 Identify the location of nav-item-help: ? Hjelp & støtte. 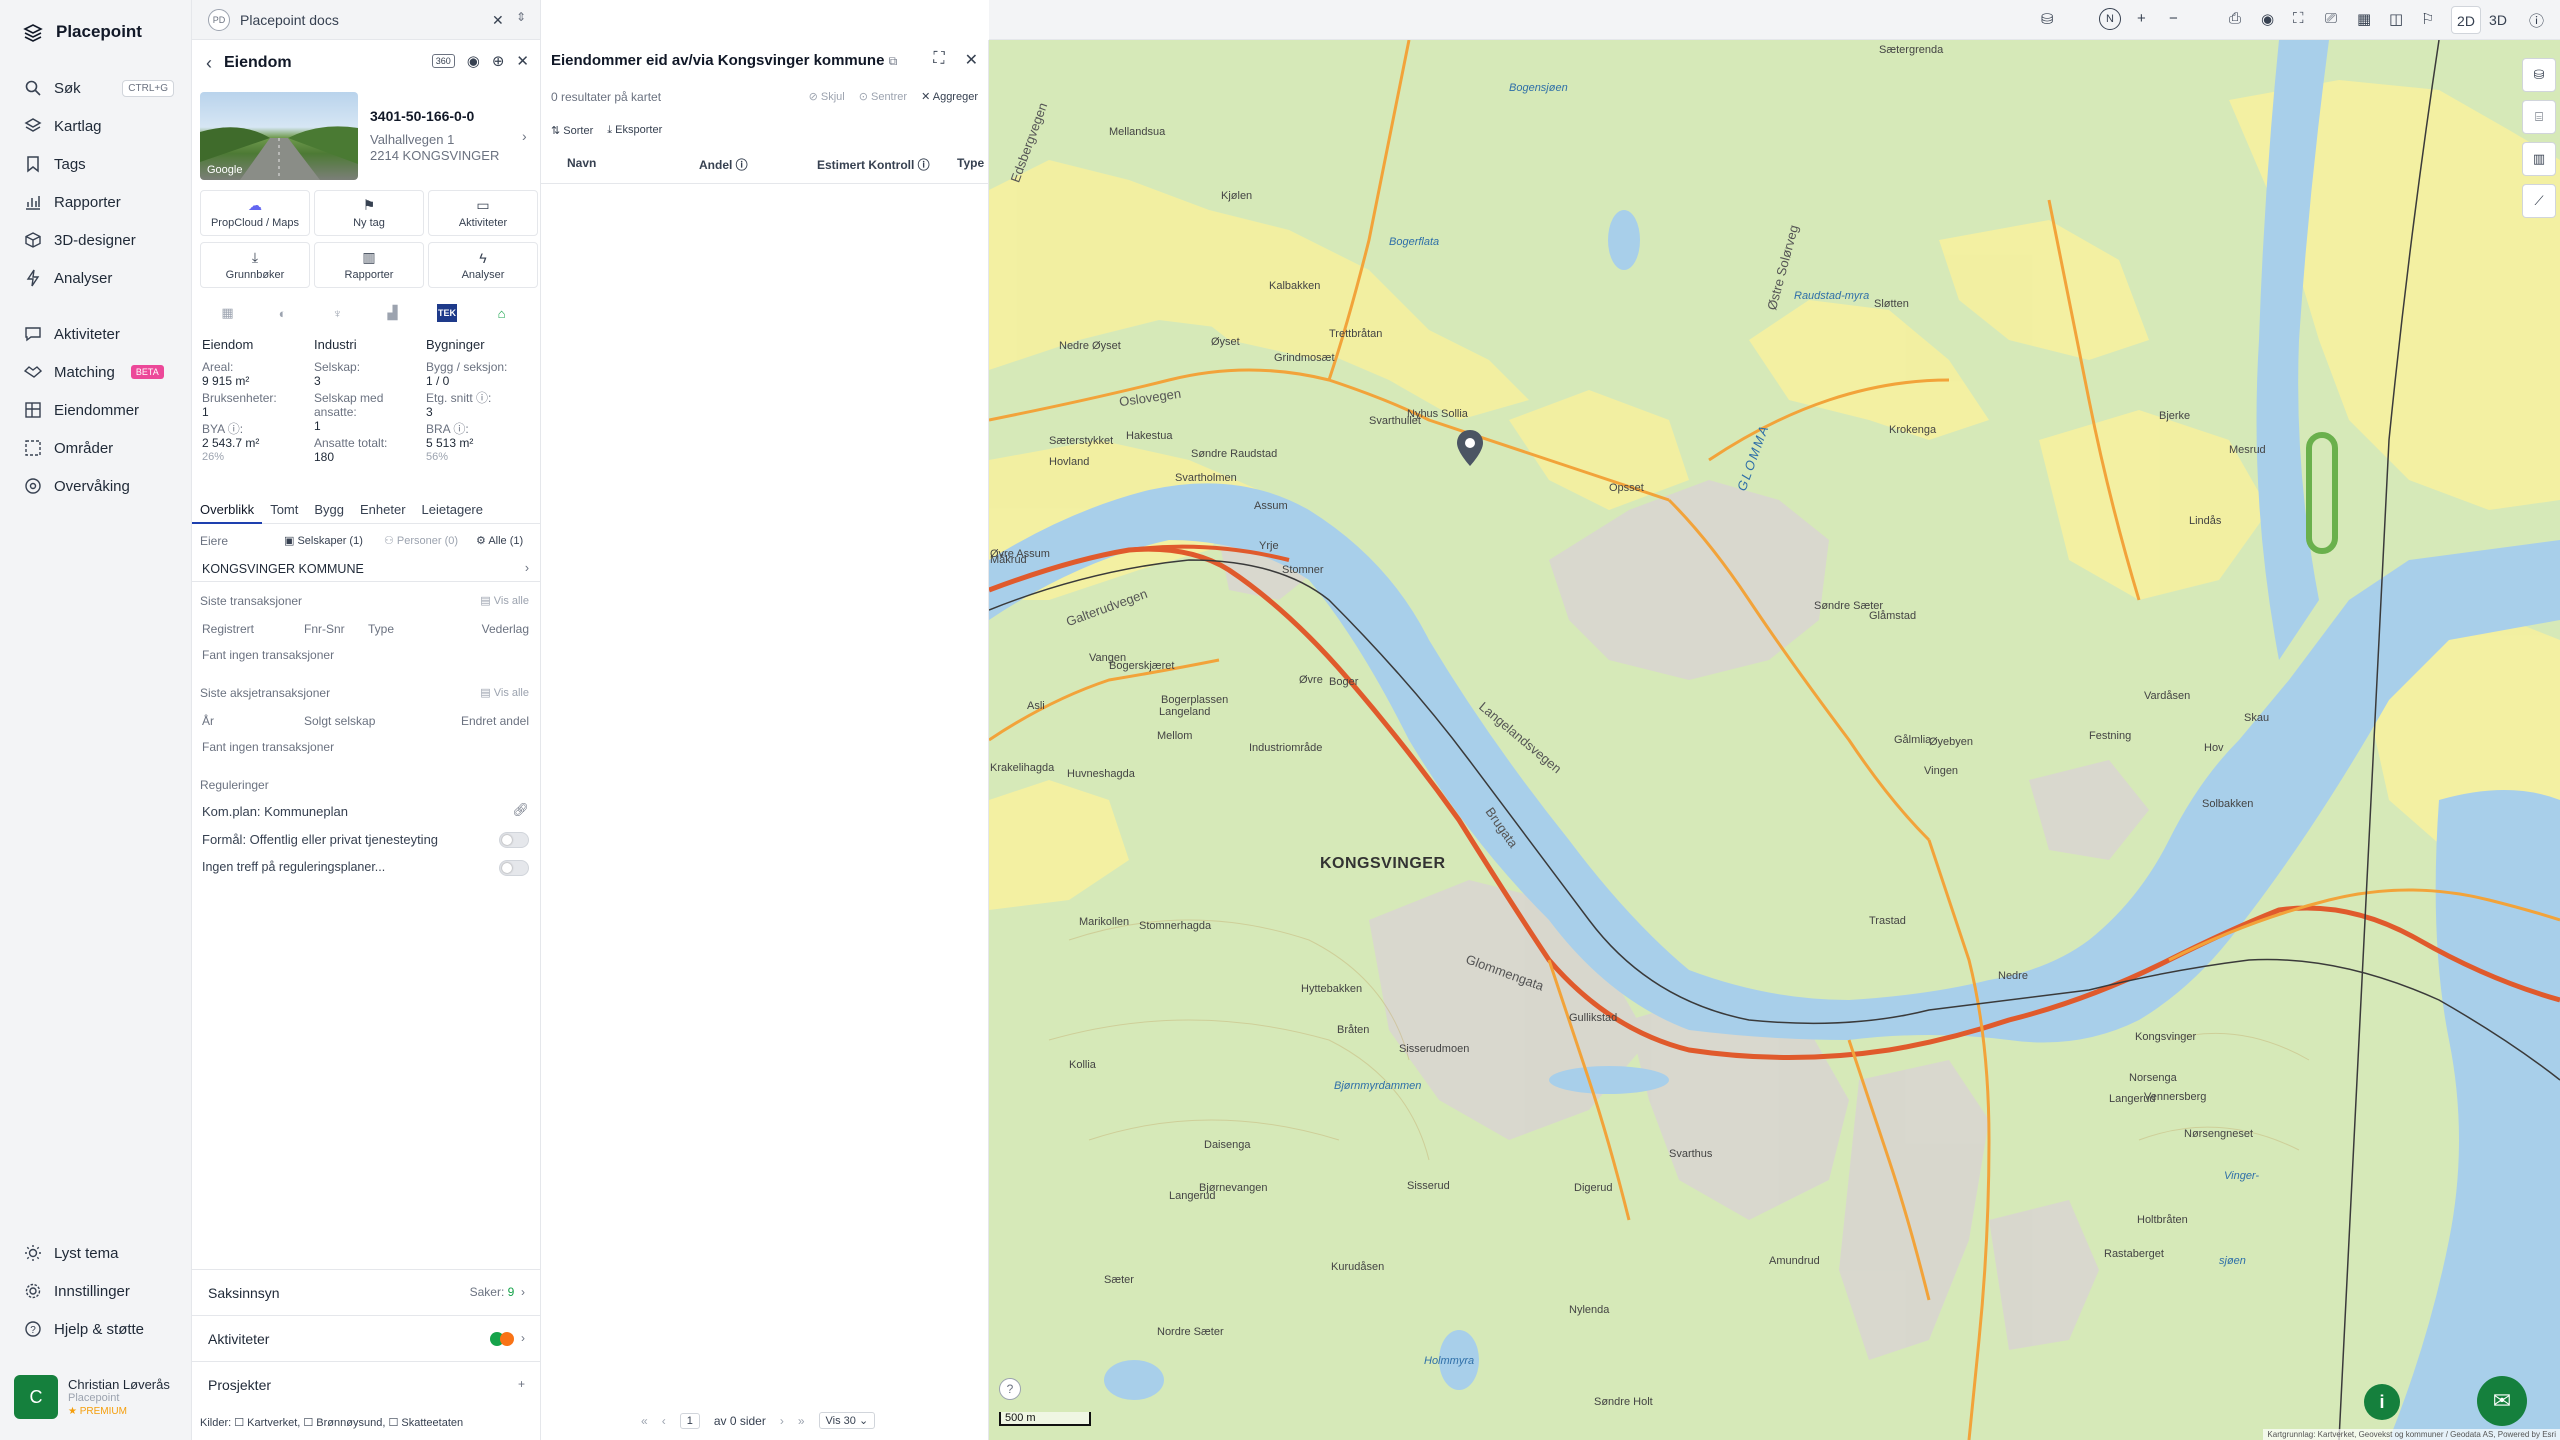
(97, 1329).